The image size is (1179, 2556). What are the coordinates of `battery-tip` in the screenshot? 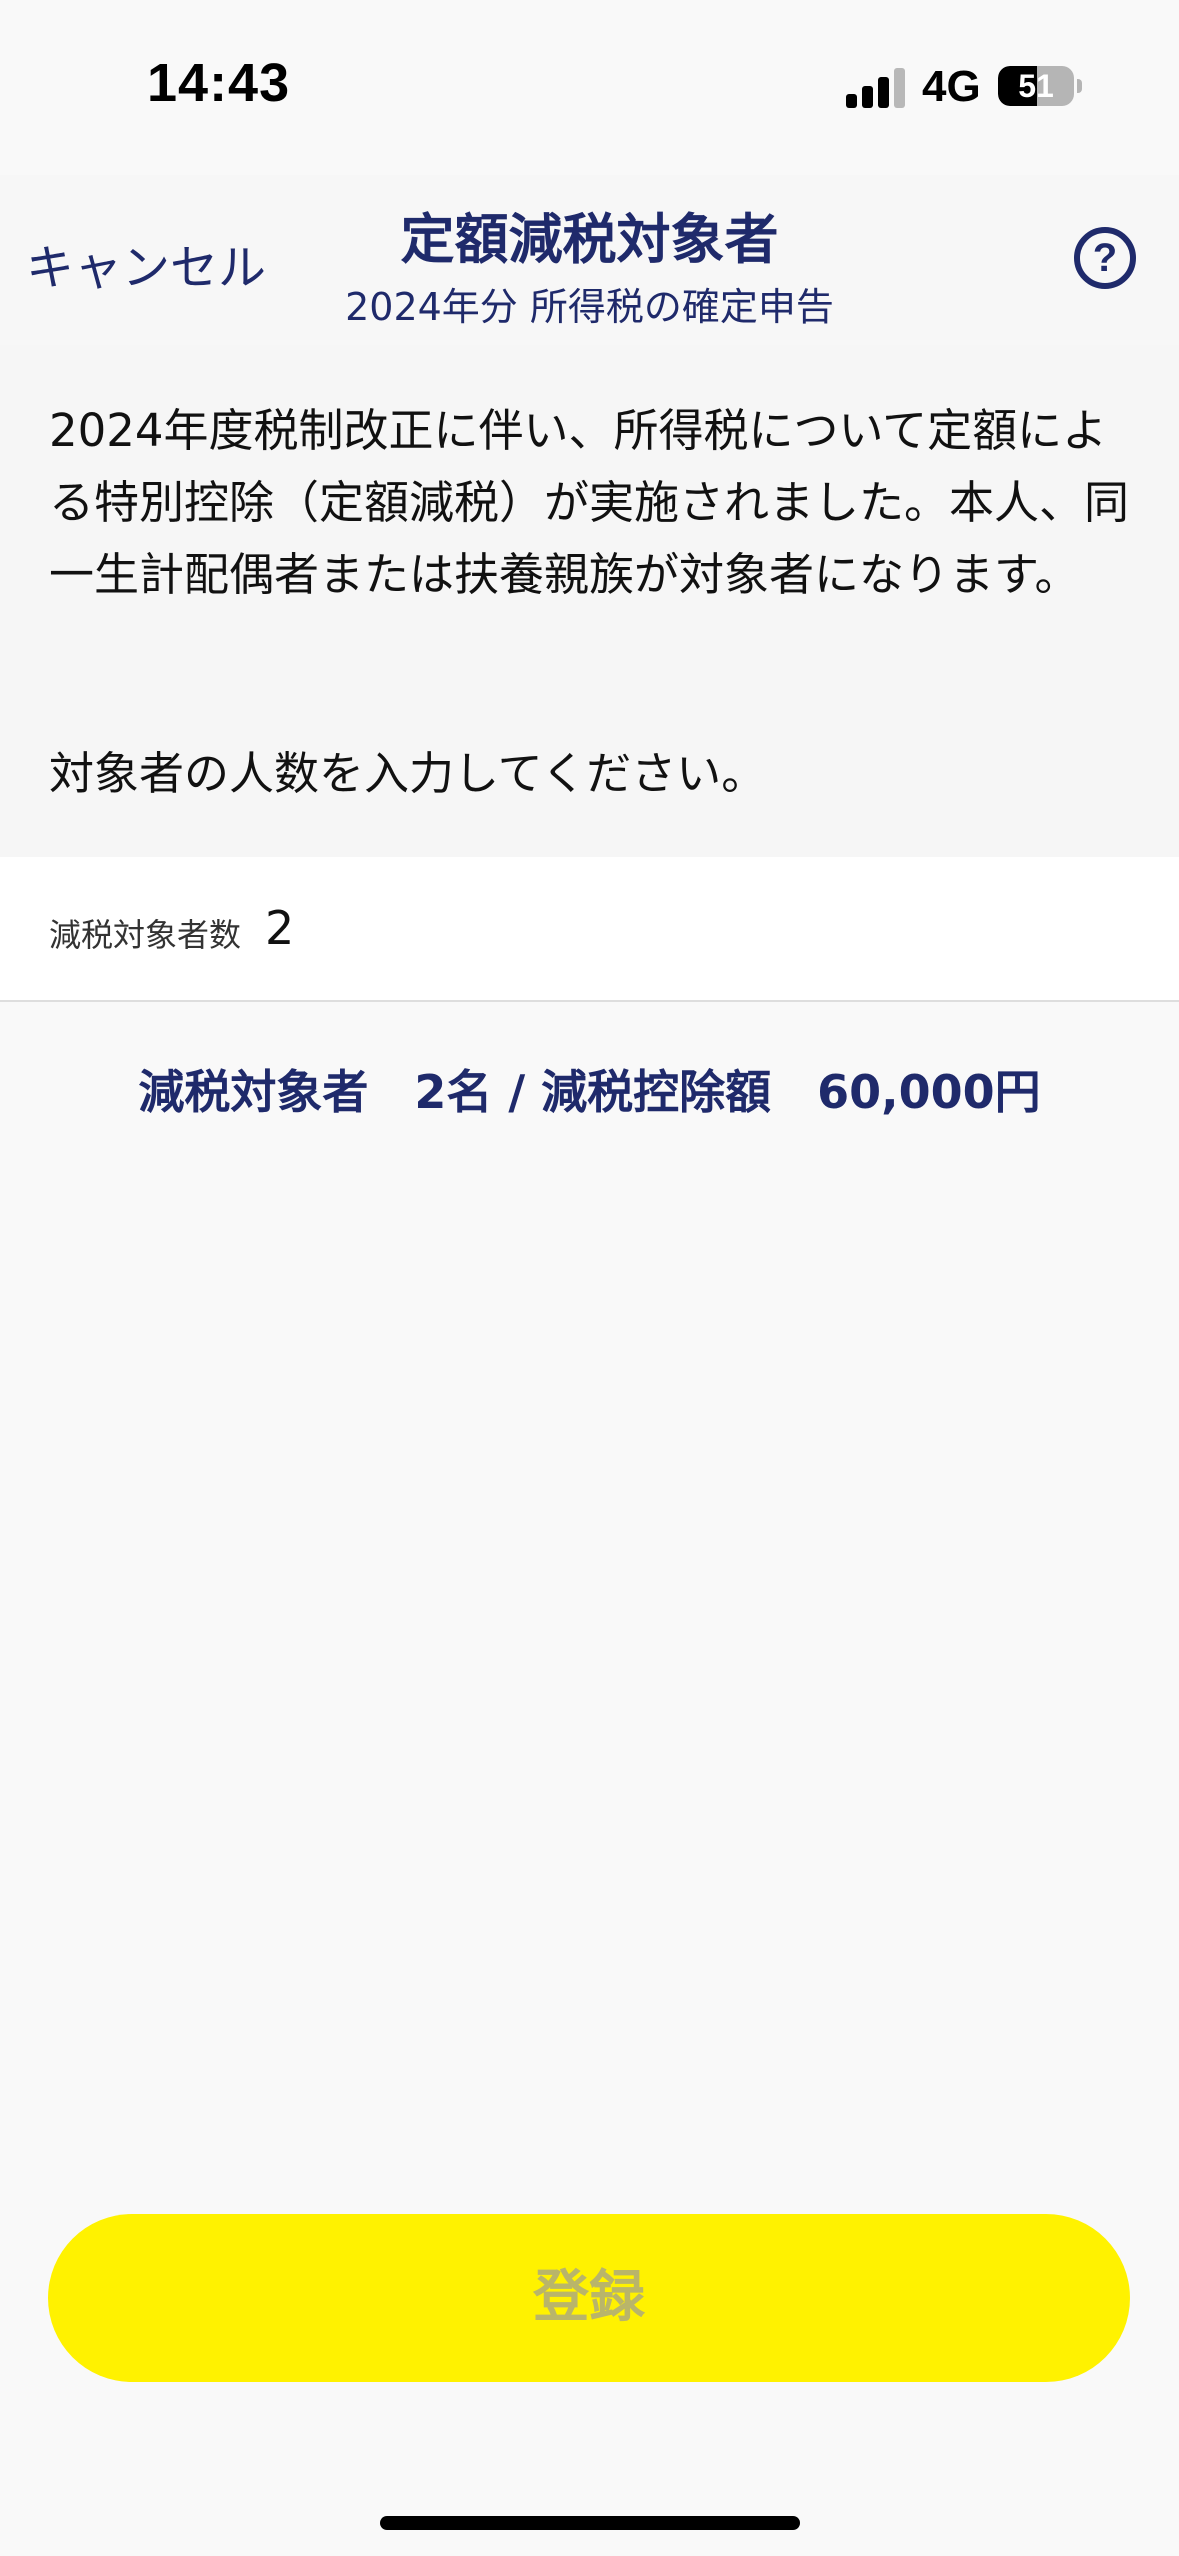 It's located at (1079, 86).